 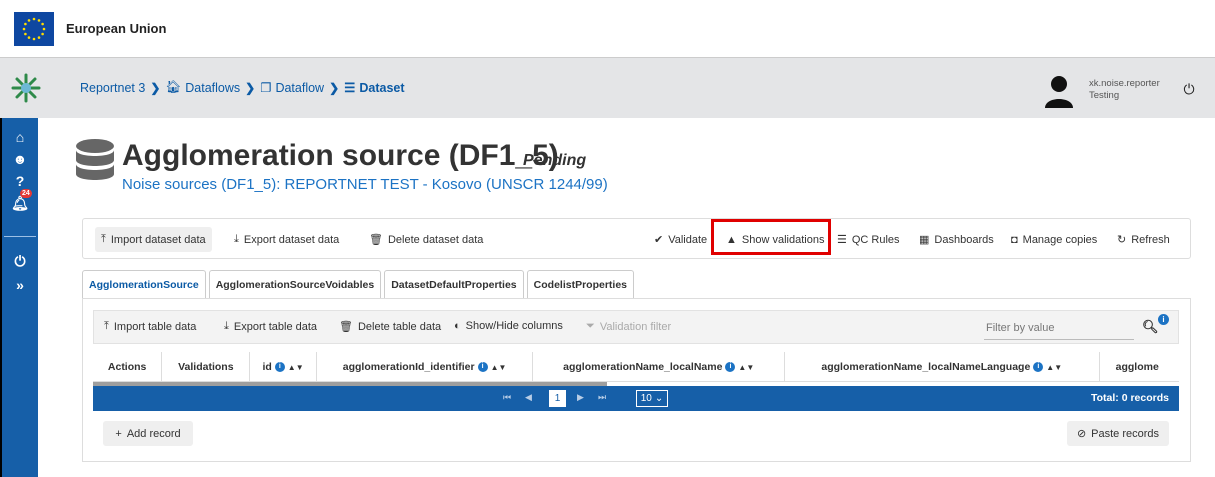 What do you see at coordinates (390, 327) in the screenshot?
I see `delete-table-button: 🗑︎ Delete table data` at bounding box center [390, 327].